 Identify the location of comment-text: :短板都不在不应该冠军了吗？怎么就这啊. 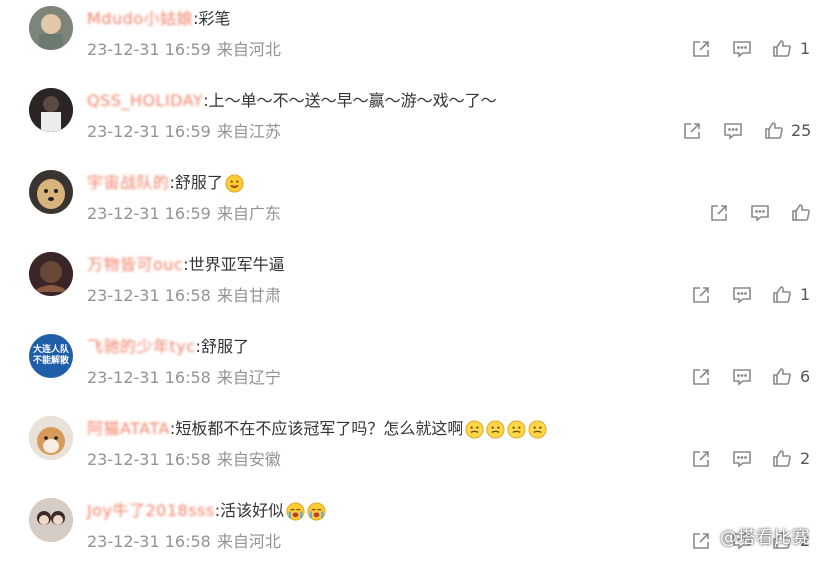
(358, 429).